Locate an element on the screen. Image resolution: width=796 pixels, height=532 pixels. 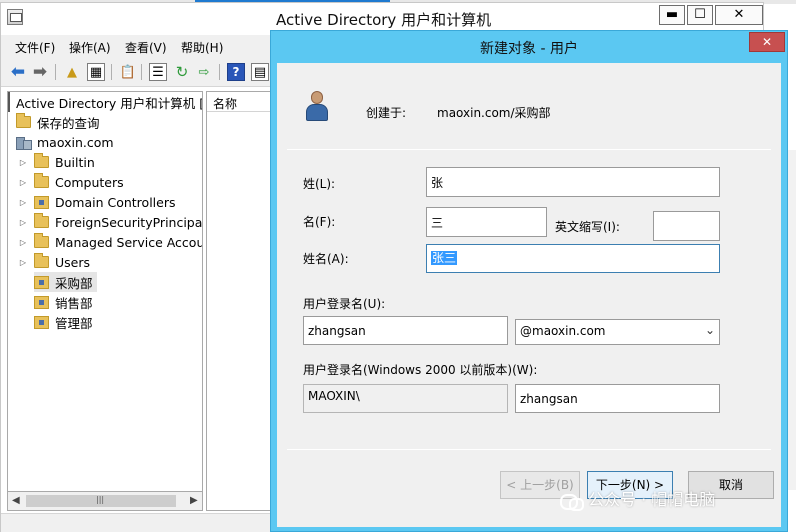
status-bar is located at coordinates (136, 522).